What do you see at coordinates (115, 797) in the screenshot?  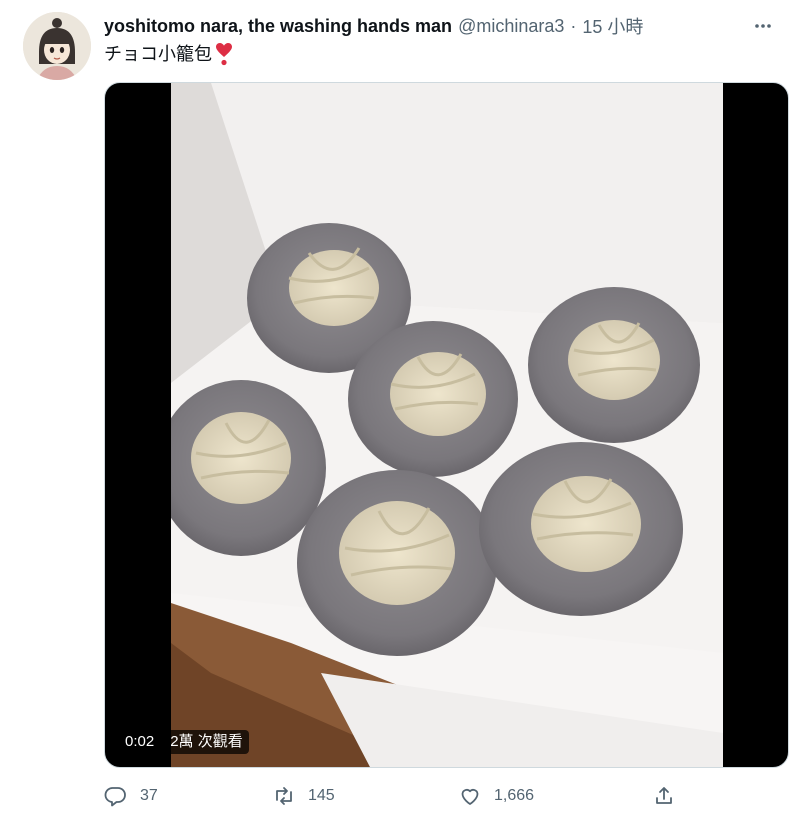 I see `reply-icon` at bounding box center [115, 797].